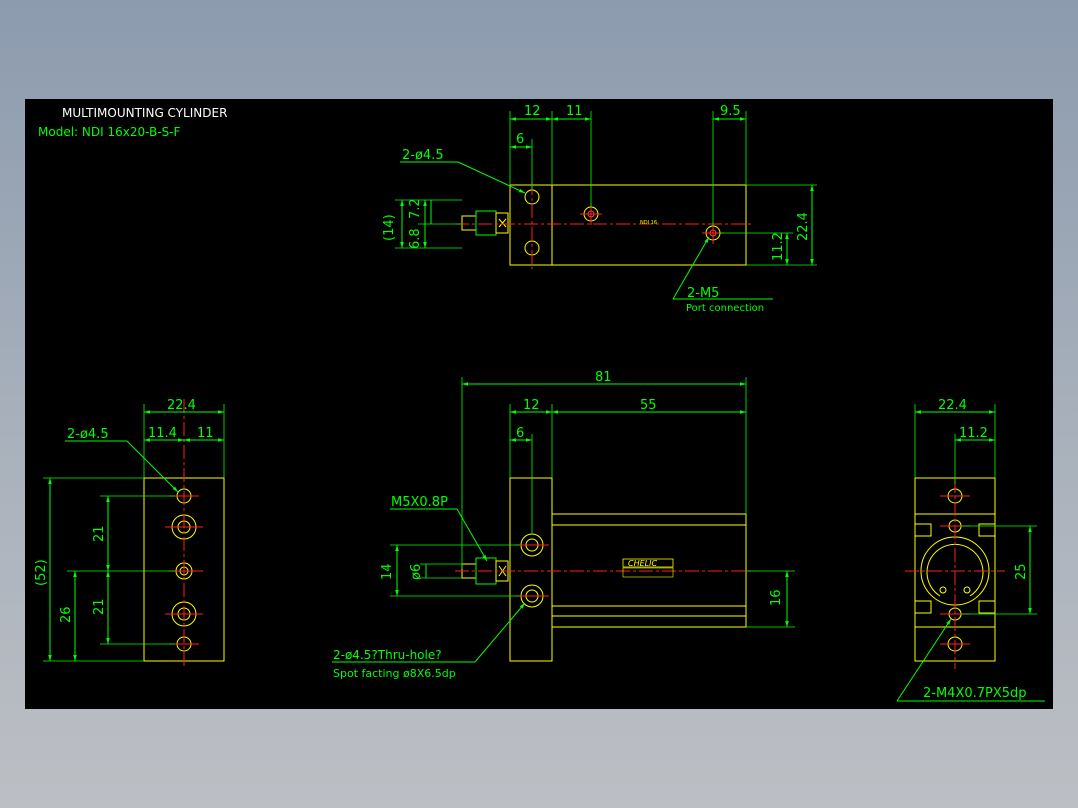 This screenshot has width=1078, height=808. What do you see at coordinates (531, 569) in the screenshot?
I see `front-flange` at bounding box center [531, 569].